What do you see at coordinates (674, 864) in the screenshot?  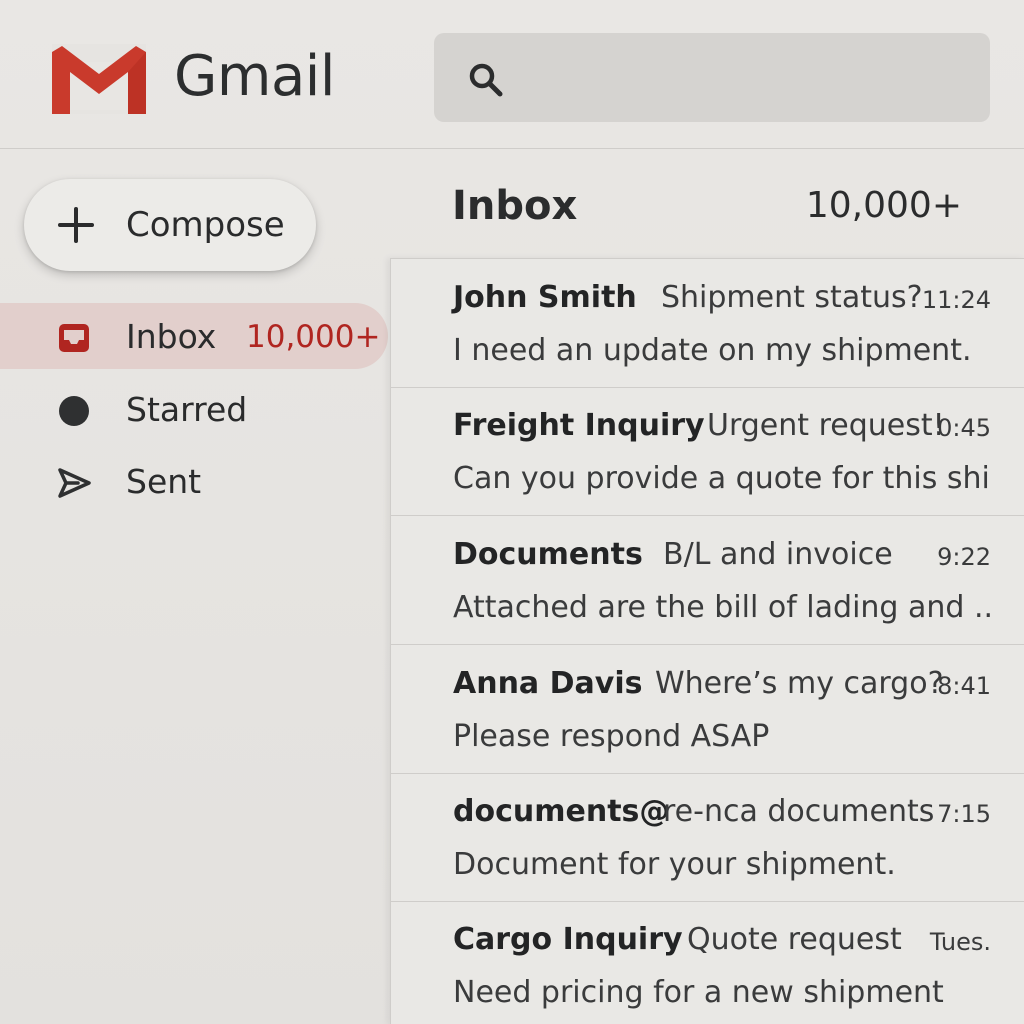 I see `email-snippet: Document for your shipment.` at bounding box center [674, 864].